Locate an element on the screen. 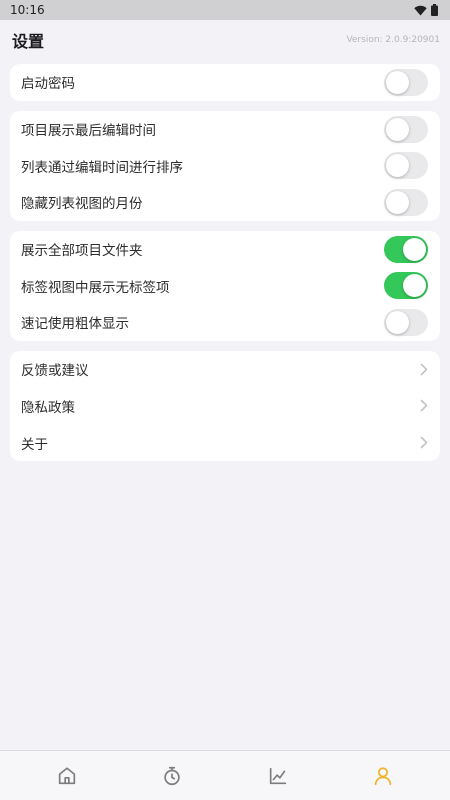  tab-bar is located at coordinates (225, 775).